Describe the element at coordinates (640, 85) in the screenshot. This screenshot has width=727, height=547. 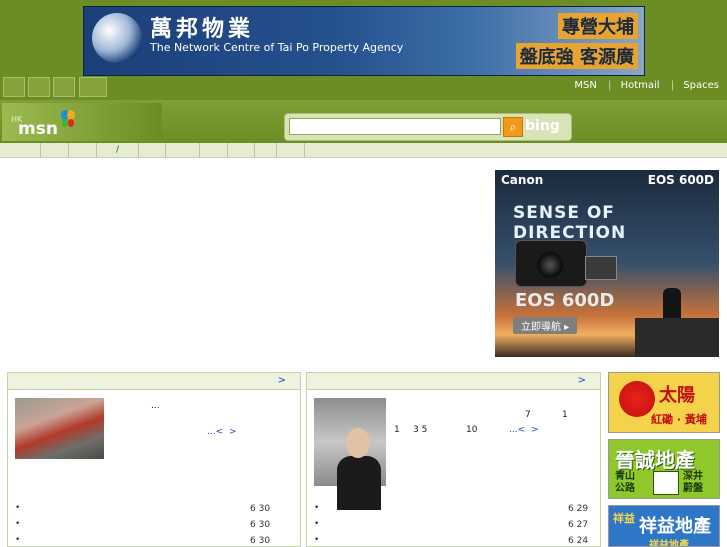
I see `hotmail-link: Hotmail` at that location.